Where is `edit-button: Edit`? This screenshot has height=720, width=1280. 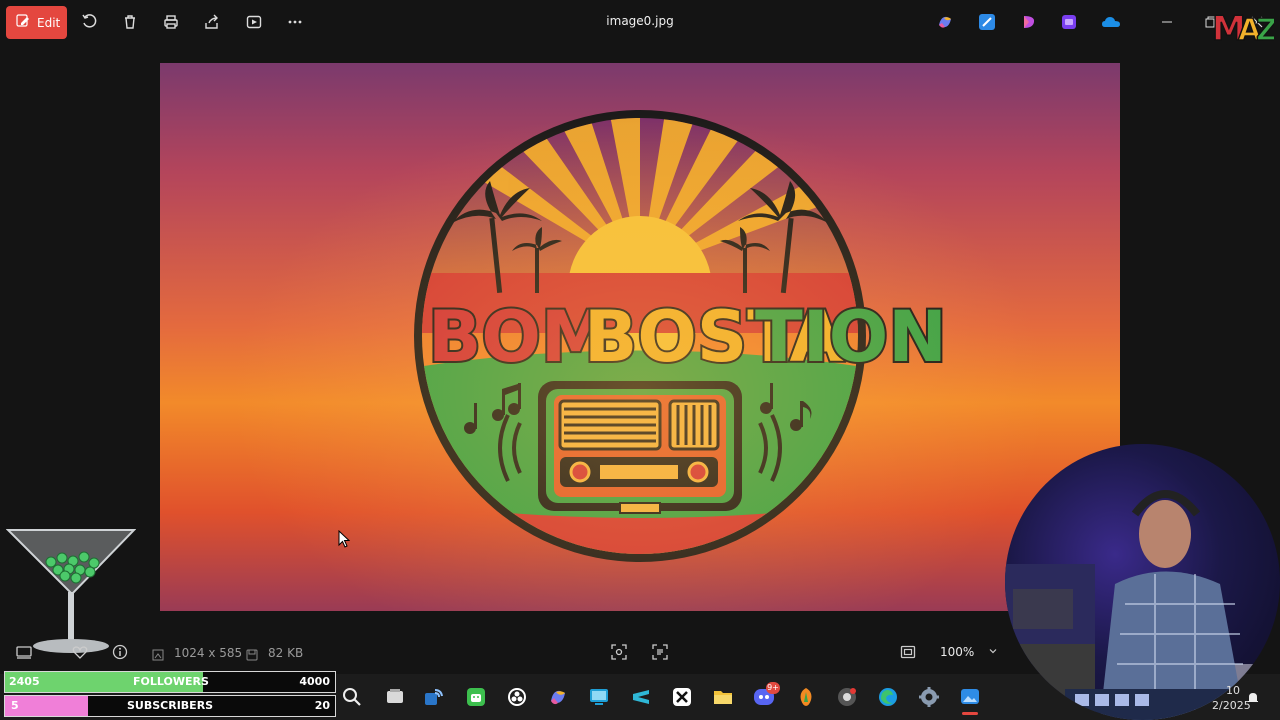
edit-button: Edit is located at coordinates (36, 22).